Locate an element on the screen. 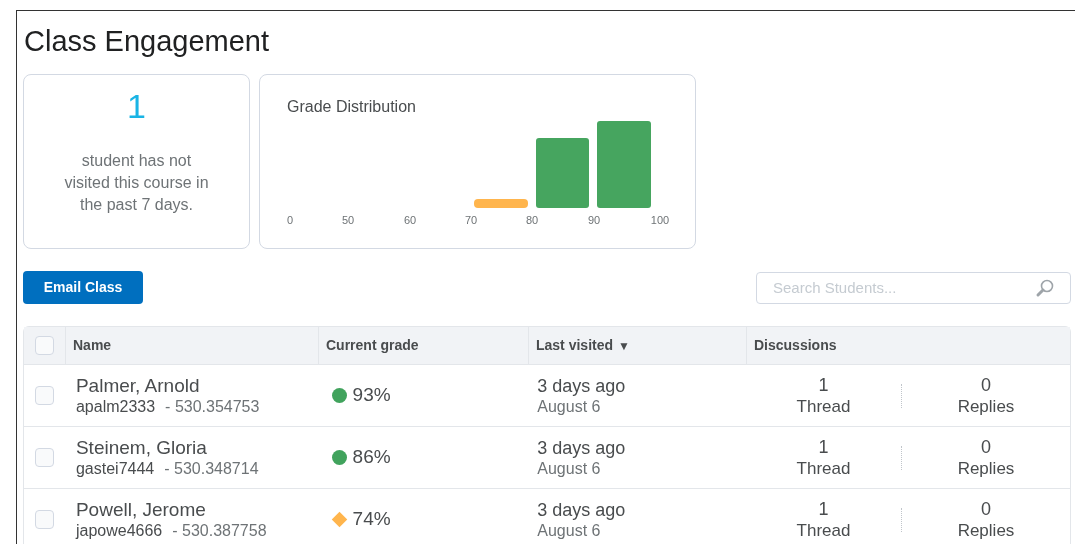 The height and width of the screenshot is (544, 1075). axis-label: 50 is located at coordinates (348, 220).